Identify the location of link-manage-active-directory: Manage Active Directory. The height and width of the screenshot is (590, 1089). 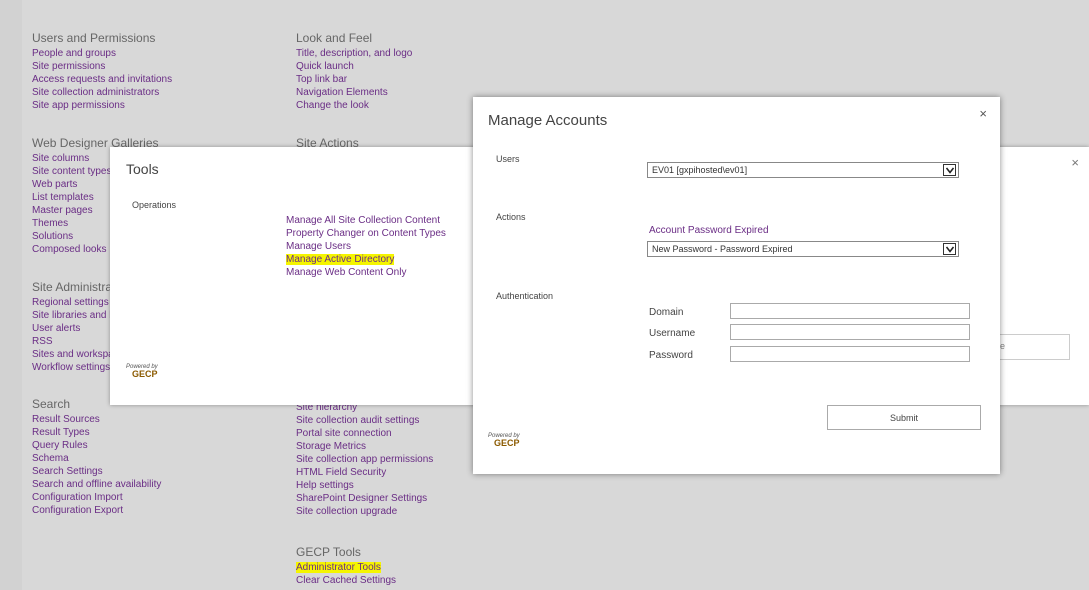
(366, 259).